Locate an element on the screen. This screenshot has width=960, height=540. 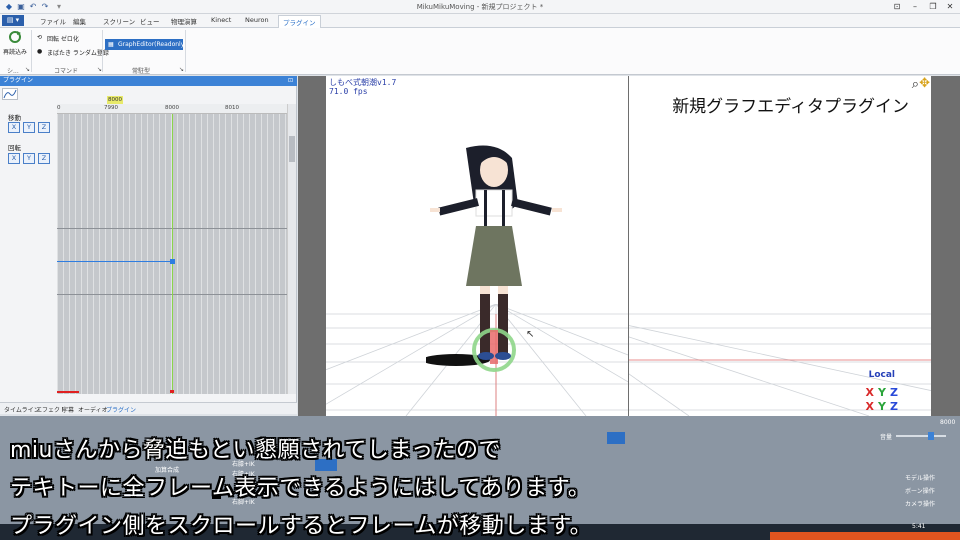
ruler-tick: 8000 is located at coordinates (172, 108).